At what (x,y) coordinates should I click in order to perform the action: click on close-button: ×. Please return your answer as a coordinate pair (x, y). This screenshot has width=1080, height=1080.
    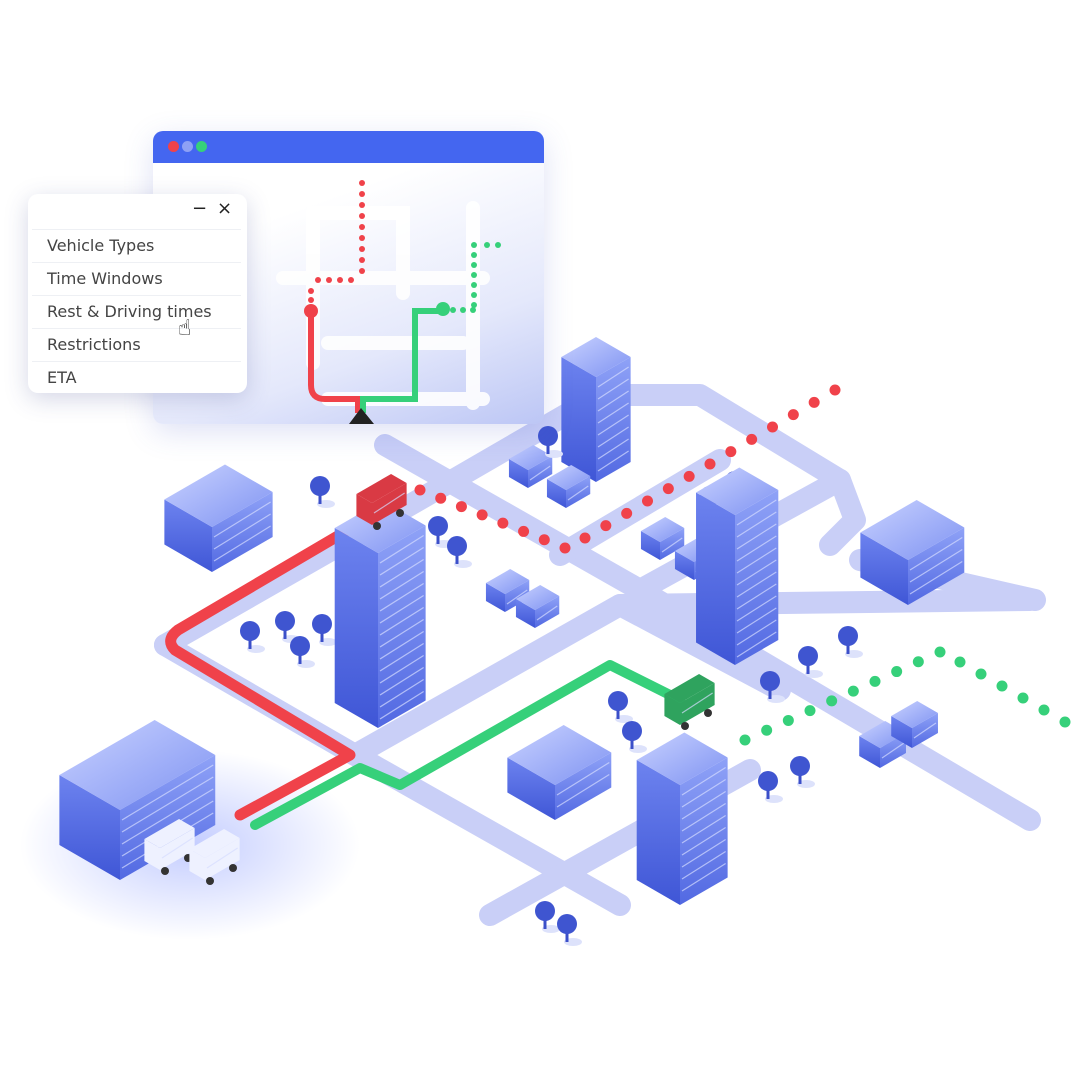
    Looking at the image, I should click on (224, 208).